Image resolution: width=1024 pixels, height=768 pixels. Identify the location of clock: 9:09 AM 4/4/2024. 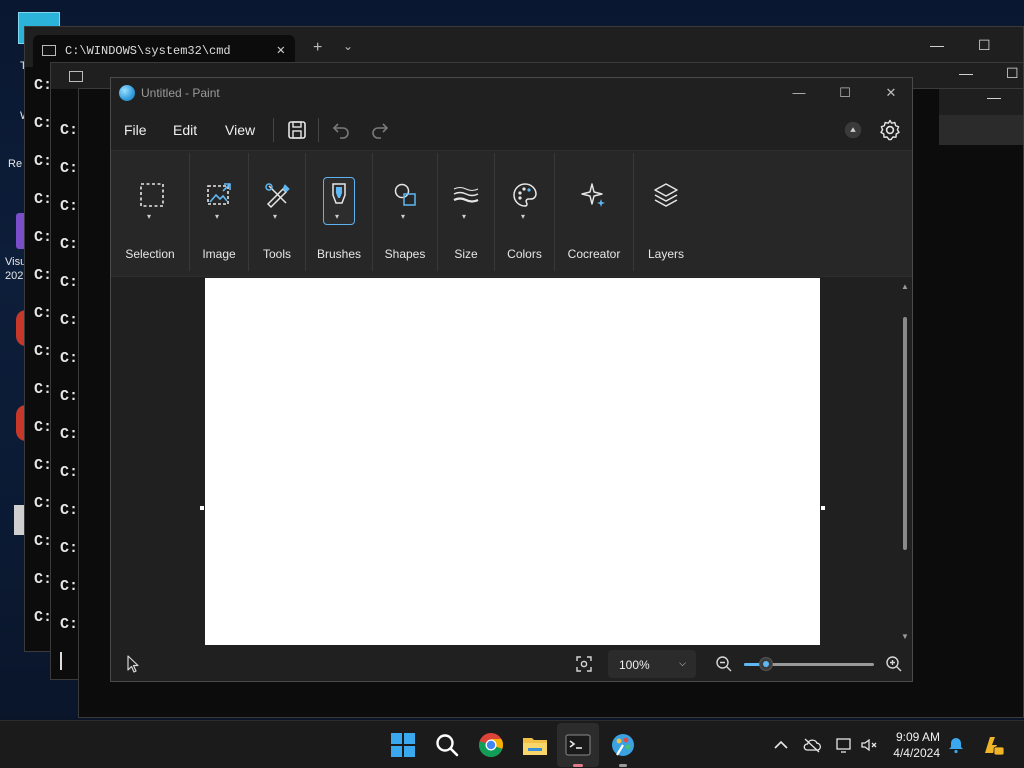
(916, 745).